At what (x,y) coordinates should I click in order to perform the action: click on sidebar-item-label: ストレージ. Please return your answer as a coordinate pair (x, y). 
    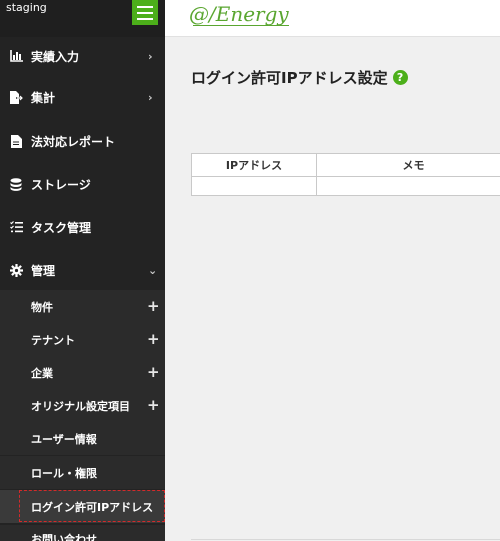
    Looking at the image, I should click on (61, 184).